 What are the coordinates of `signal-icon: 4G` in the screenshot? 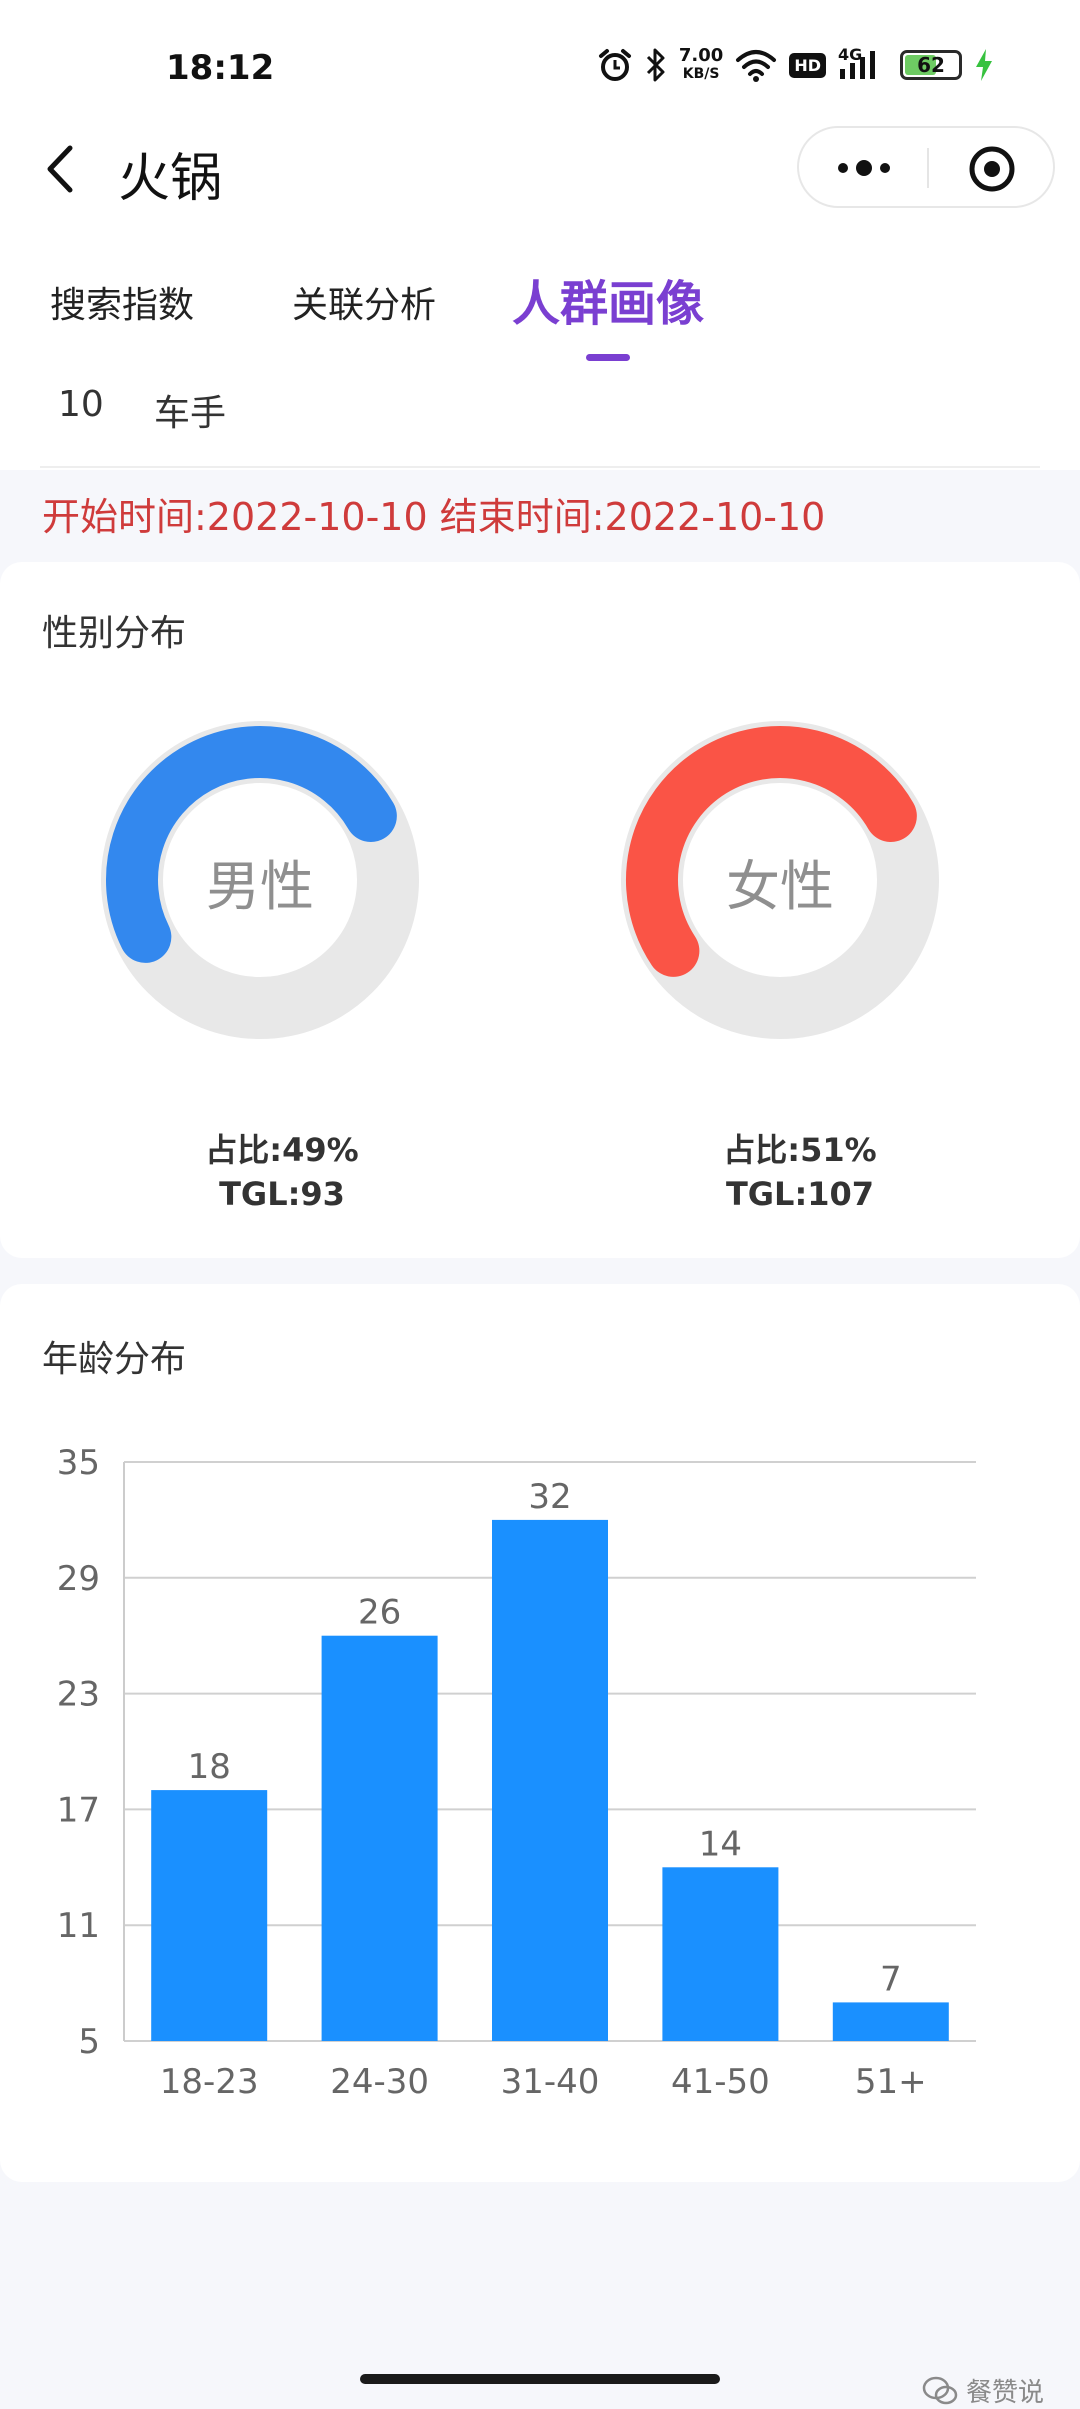 It's located at (863, 64).